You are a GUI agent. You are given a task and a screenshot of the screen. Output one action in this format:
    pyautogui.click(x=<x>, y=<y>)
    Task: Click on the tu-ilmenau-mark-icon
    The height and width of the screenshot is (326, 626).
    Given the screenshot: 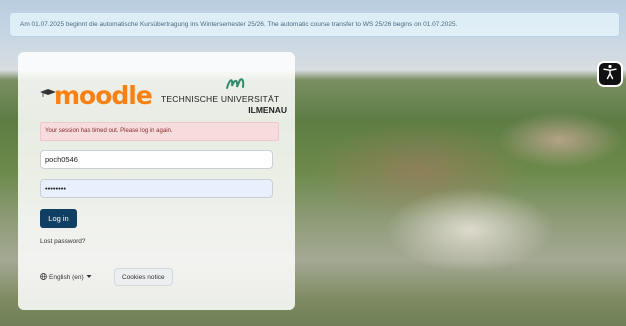 What is the action you would take?
    pyautogui.click(x=235, y=83)
    